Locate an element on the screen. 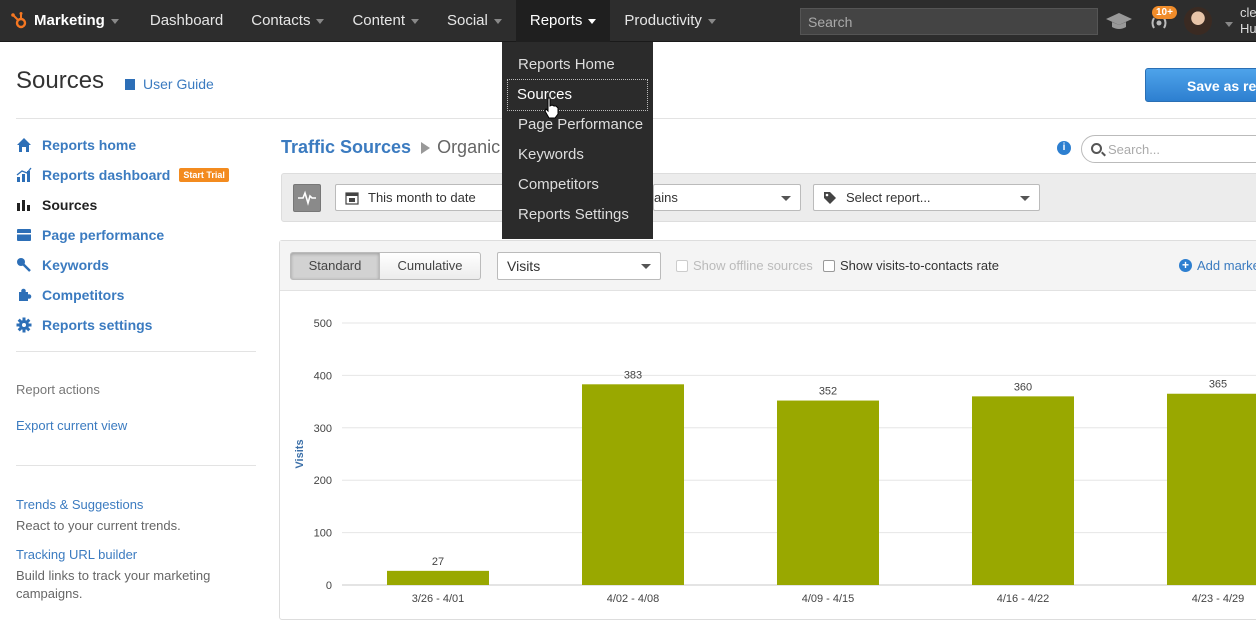  page-title: Sources is located at coordinates (60, 80).